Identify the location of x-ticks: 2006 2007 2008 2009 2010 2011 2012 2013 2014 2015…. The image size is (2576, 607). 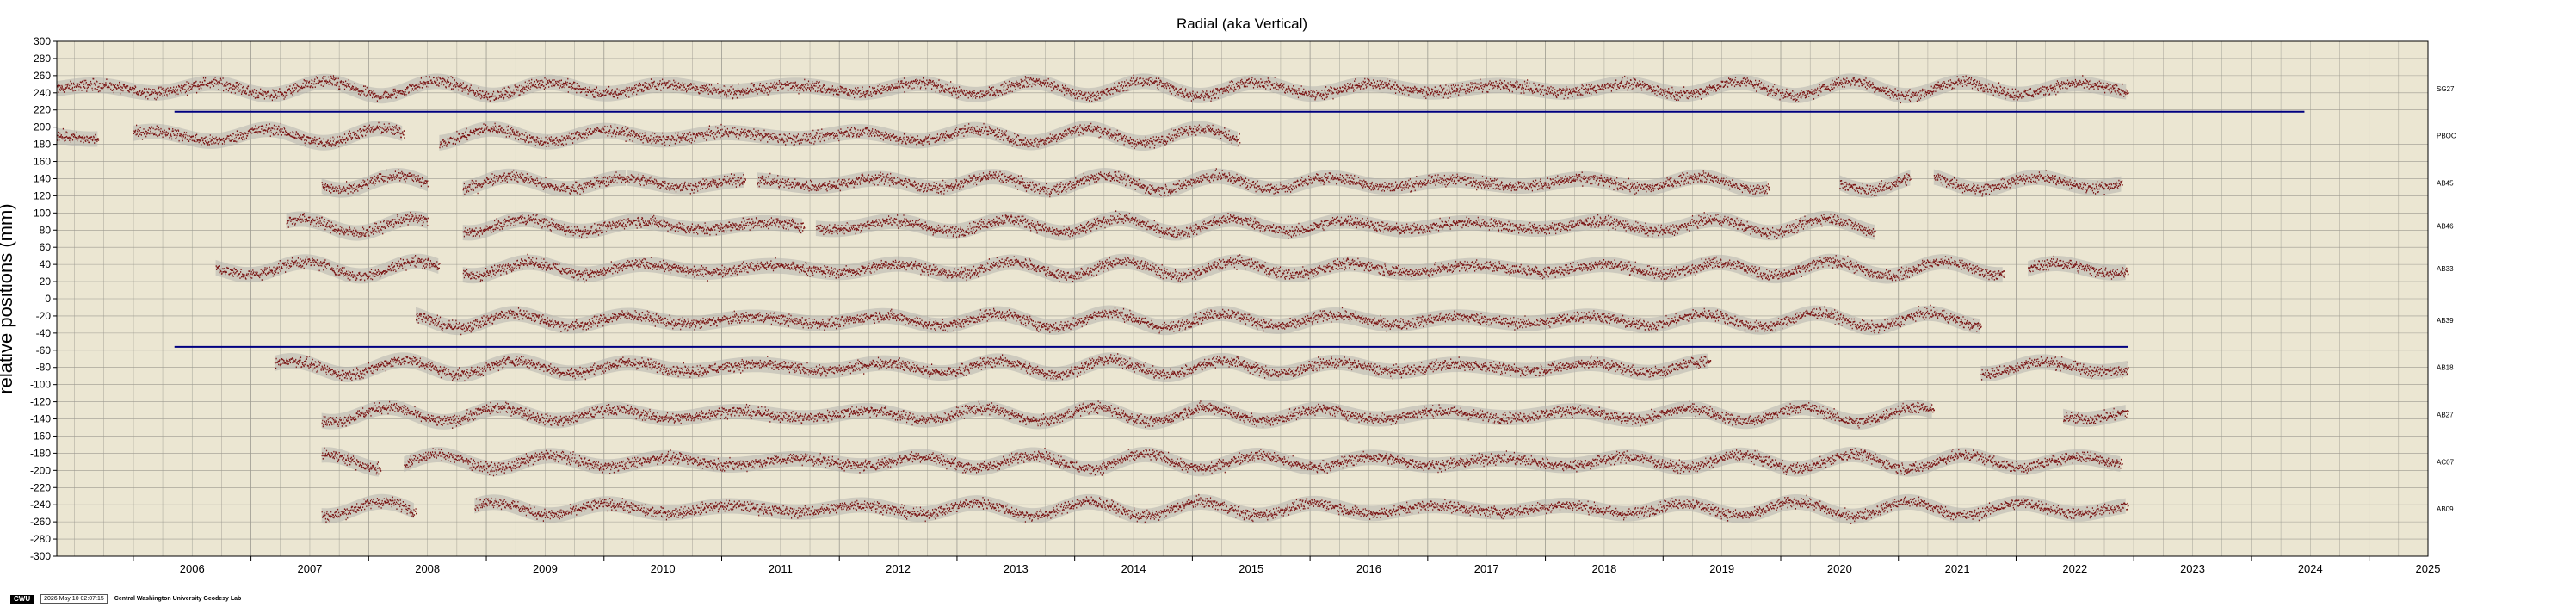
(1287, 565).